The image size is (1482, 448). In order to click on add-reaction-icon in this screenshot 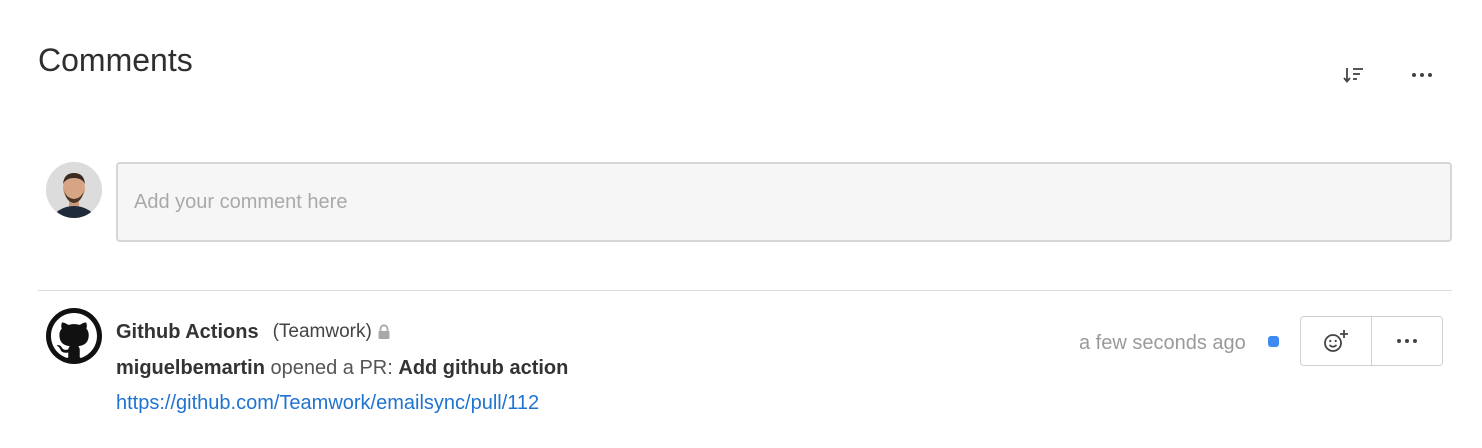, I will do `click(1336, 341)`.